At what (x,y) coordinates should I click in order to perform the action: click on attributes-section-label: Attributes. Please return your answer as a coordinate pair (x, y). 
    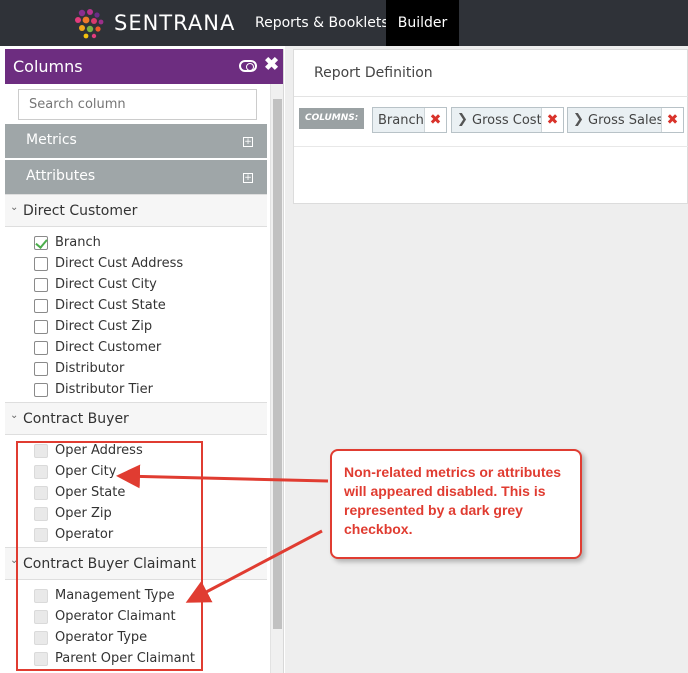
    Looking at the image, I should click on (61, 176).